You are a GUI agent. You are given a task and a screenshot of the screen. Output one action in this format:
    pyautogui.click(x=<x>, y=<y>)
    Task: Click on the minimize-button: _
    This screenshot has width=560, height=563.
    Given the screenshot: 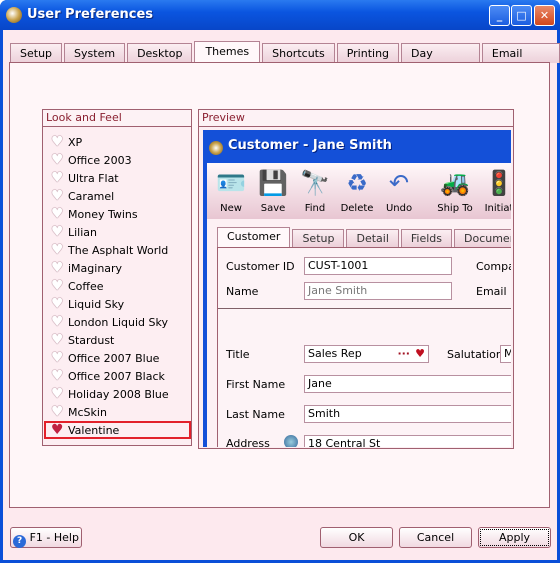 What is the action you would take?
    pyautogui.click(x=499, y=15)
    